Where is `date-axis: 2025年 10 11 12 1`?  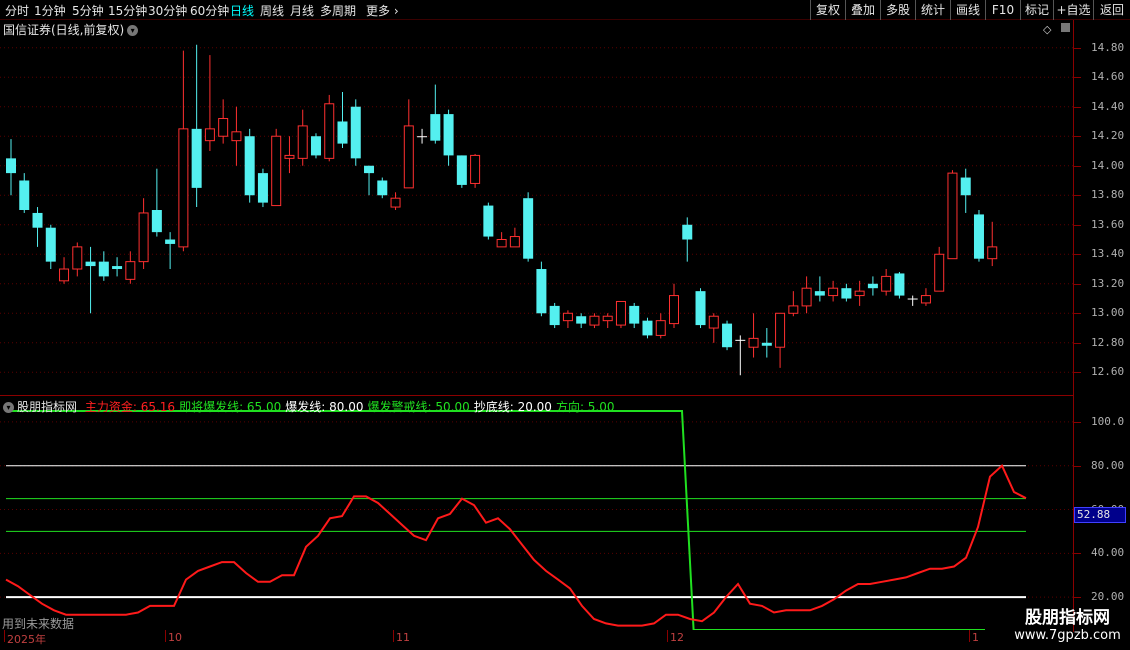 date-axis: 2025年 10 11 12 1 is located at coordinates (536, 640).